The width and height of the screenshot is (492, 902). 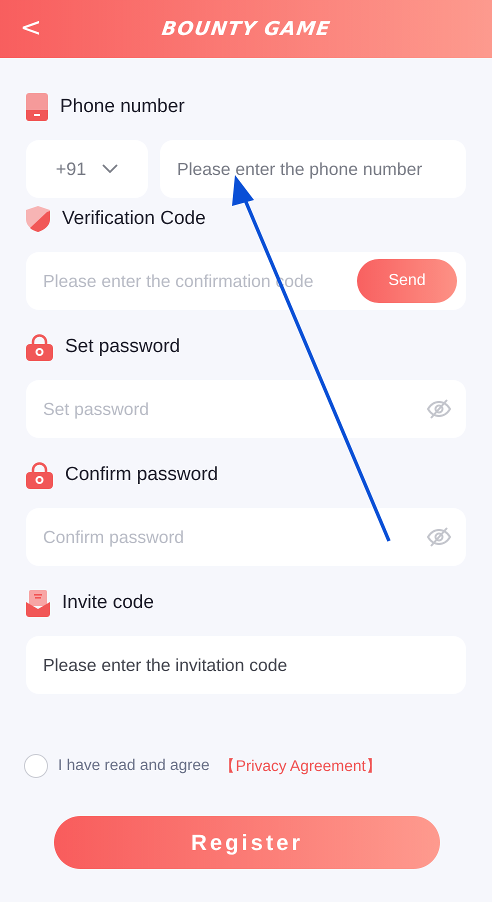 What do you see at coordinates (301, 766) in the screenshot?
I see `privacy-agreement-link: 【Privacy Agreement】` at bounding box center [301, 766].